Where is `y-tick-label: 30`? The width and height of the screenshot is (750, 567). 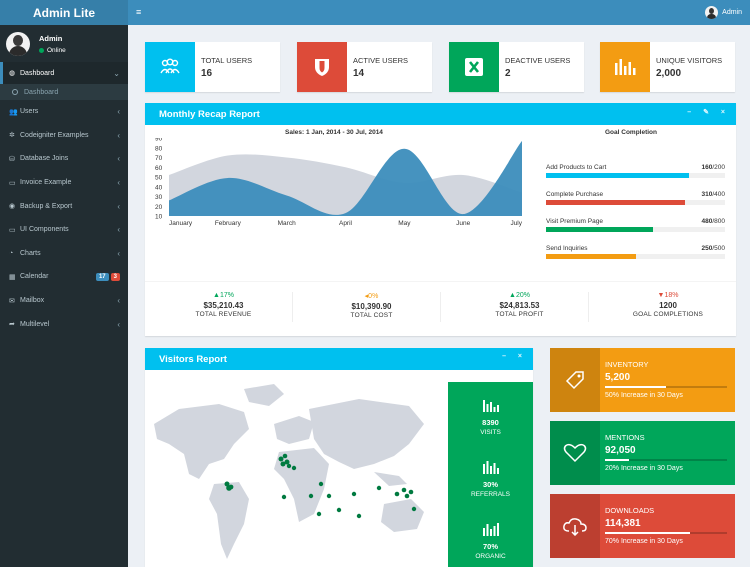
y-tick-label: 30 is located at coordinates (159, 197).